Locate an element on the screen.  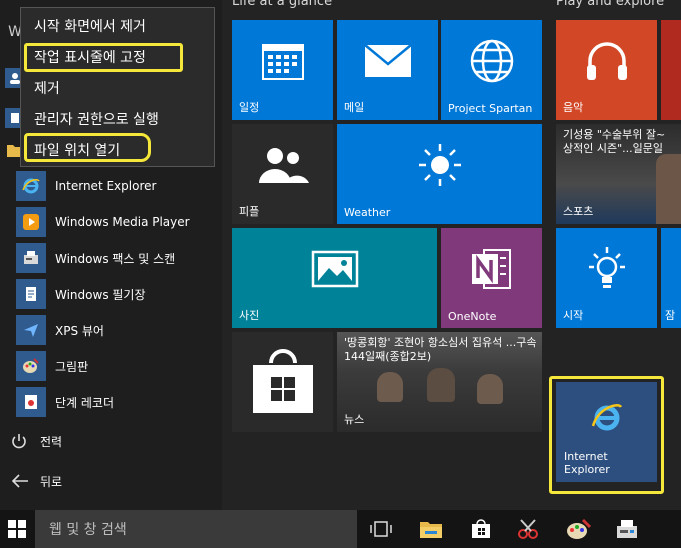
app-item-journal: Windows 필기장 is located at coordinates (116, 294).